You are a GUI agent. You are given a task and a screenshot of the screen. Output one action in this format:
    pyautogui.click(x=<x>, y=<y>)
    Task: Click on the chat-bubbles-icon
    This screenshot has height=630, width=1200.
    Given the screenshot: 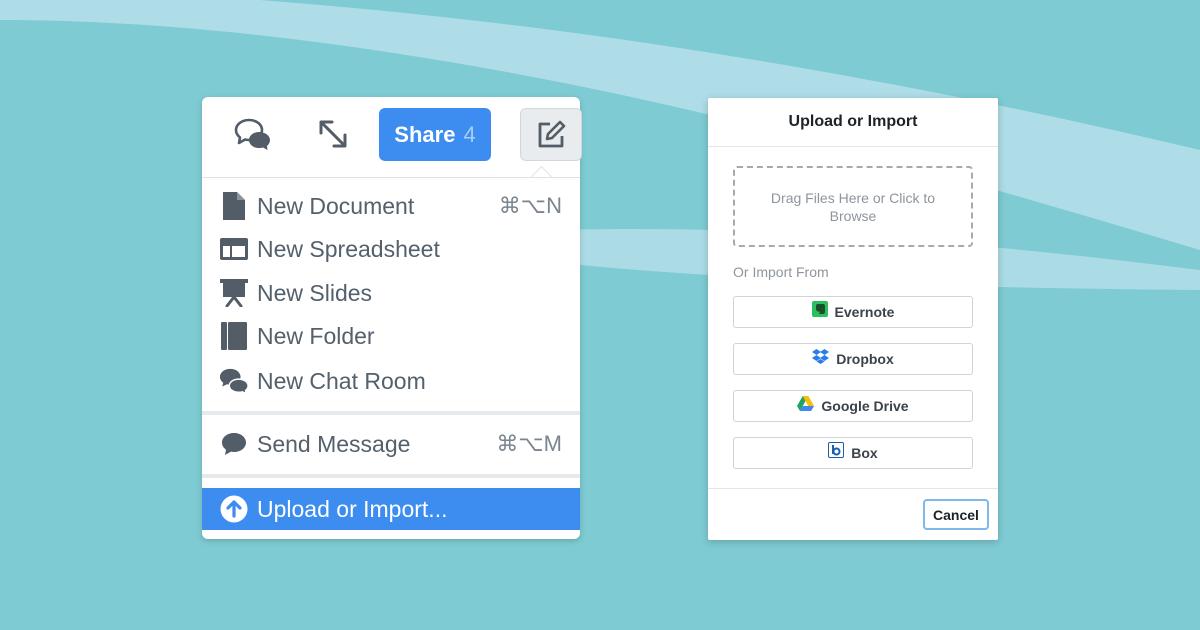 What is the action you would take?
    pyautogui.click(x=253, y=134)
    